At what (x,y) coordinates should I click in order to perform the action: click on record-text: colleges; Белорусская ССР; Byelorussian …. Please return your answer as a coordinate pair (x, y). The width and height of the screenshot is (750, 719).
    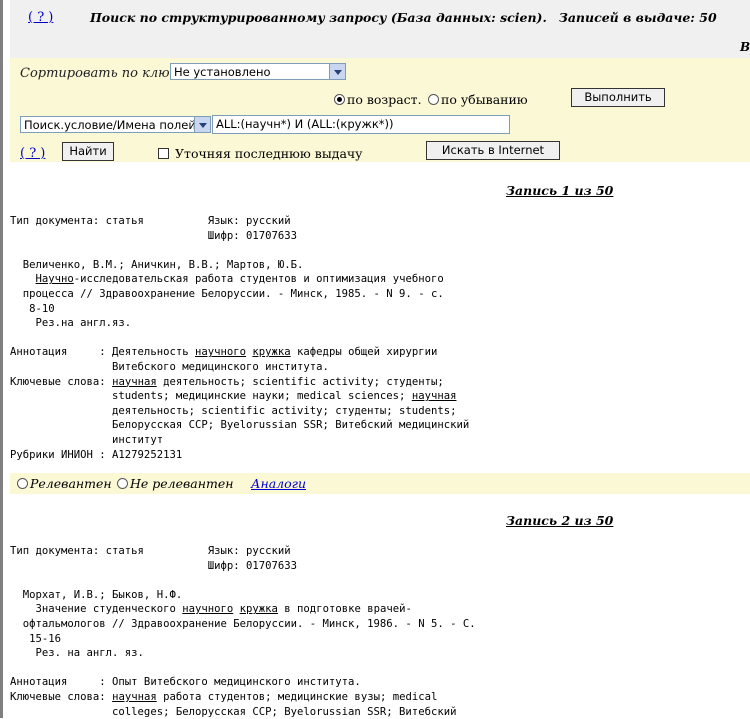
    Looking at the image, I should click on (233, 711).